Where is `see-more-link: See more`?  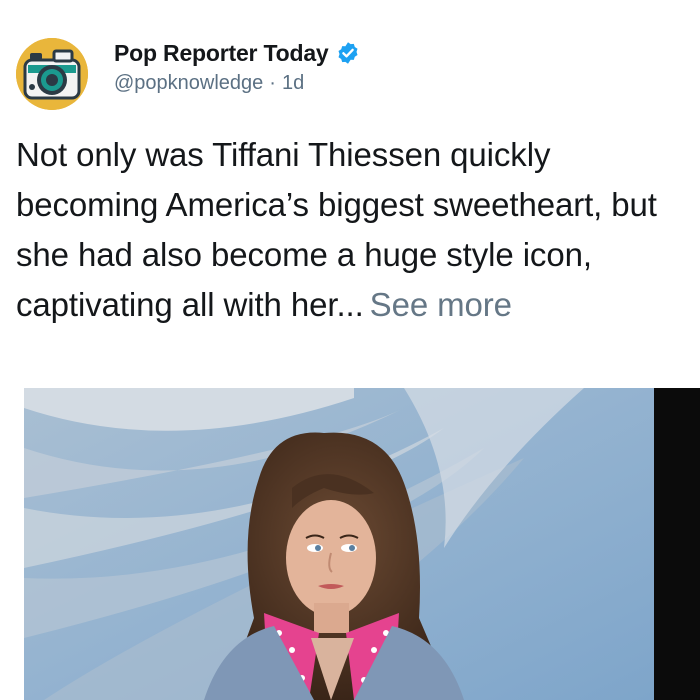
see-more-link: See more is located at coordinates (441, 304).